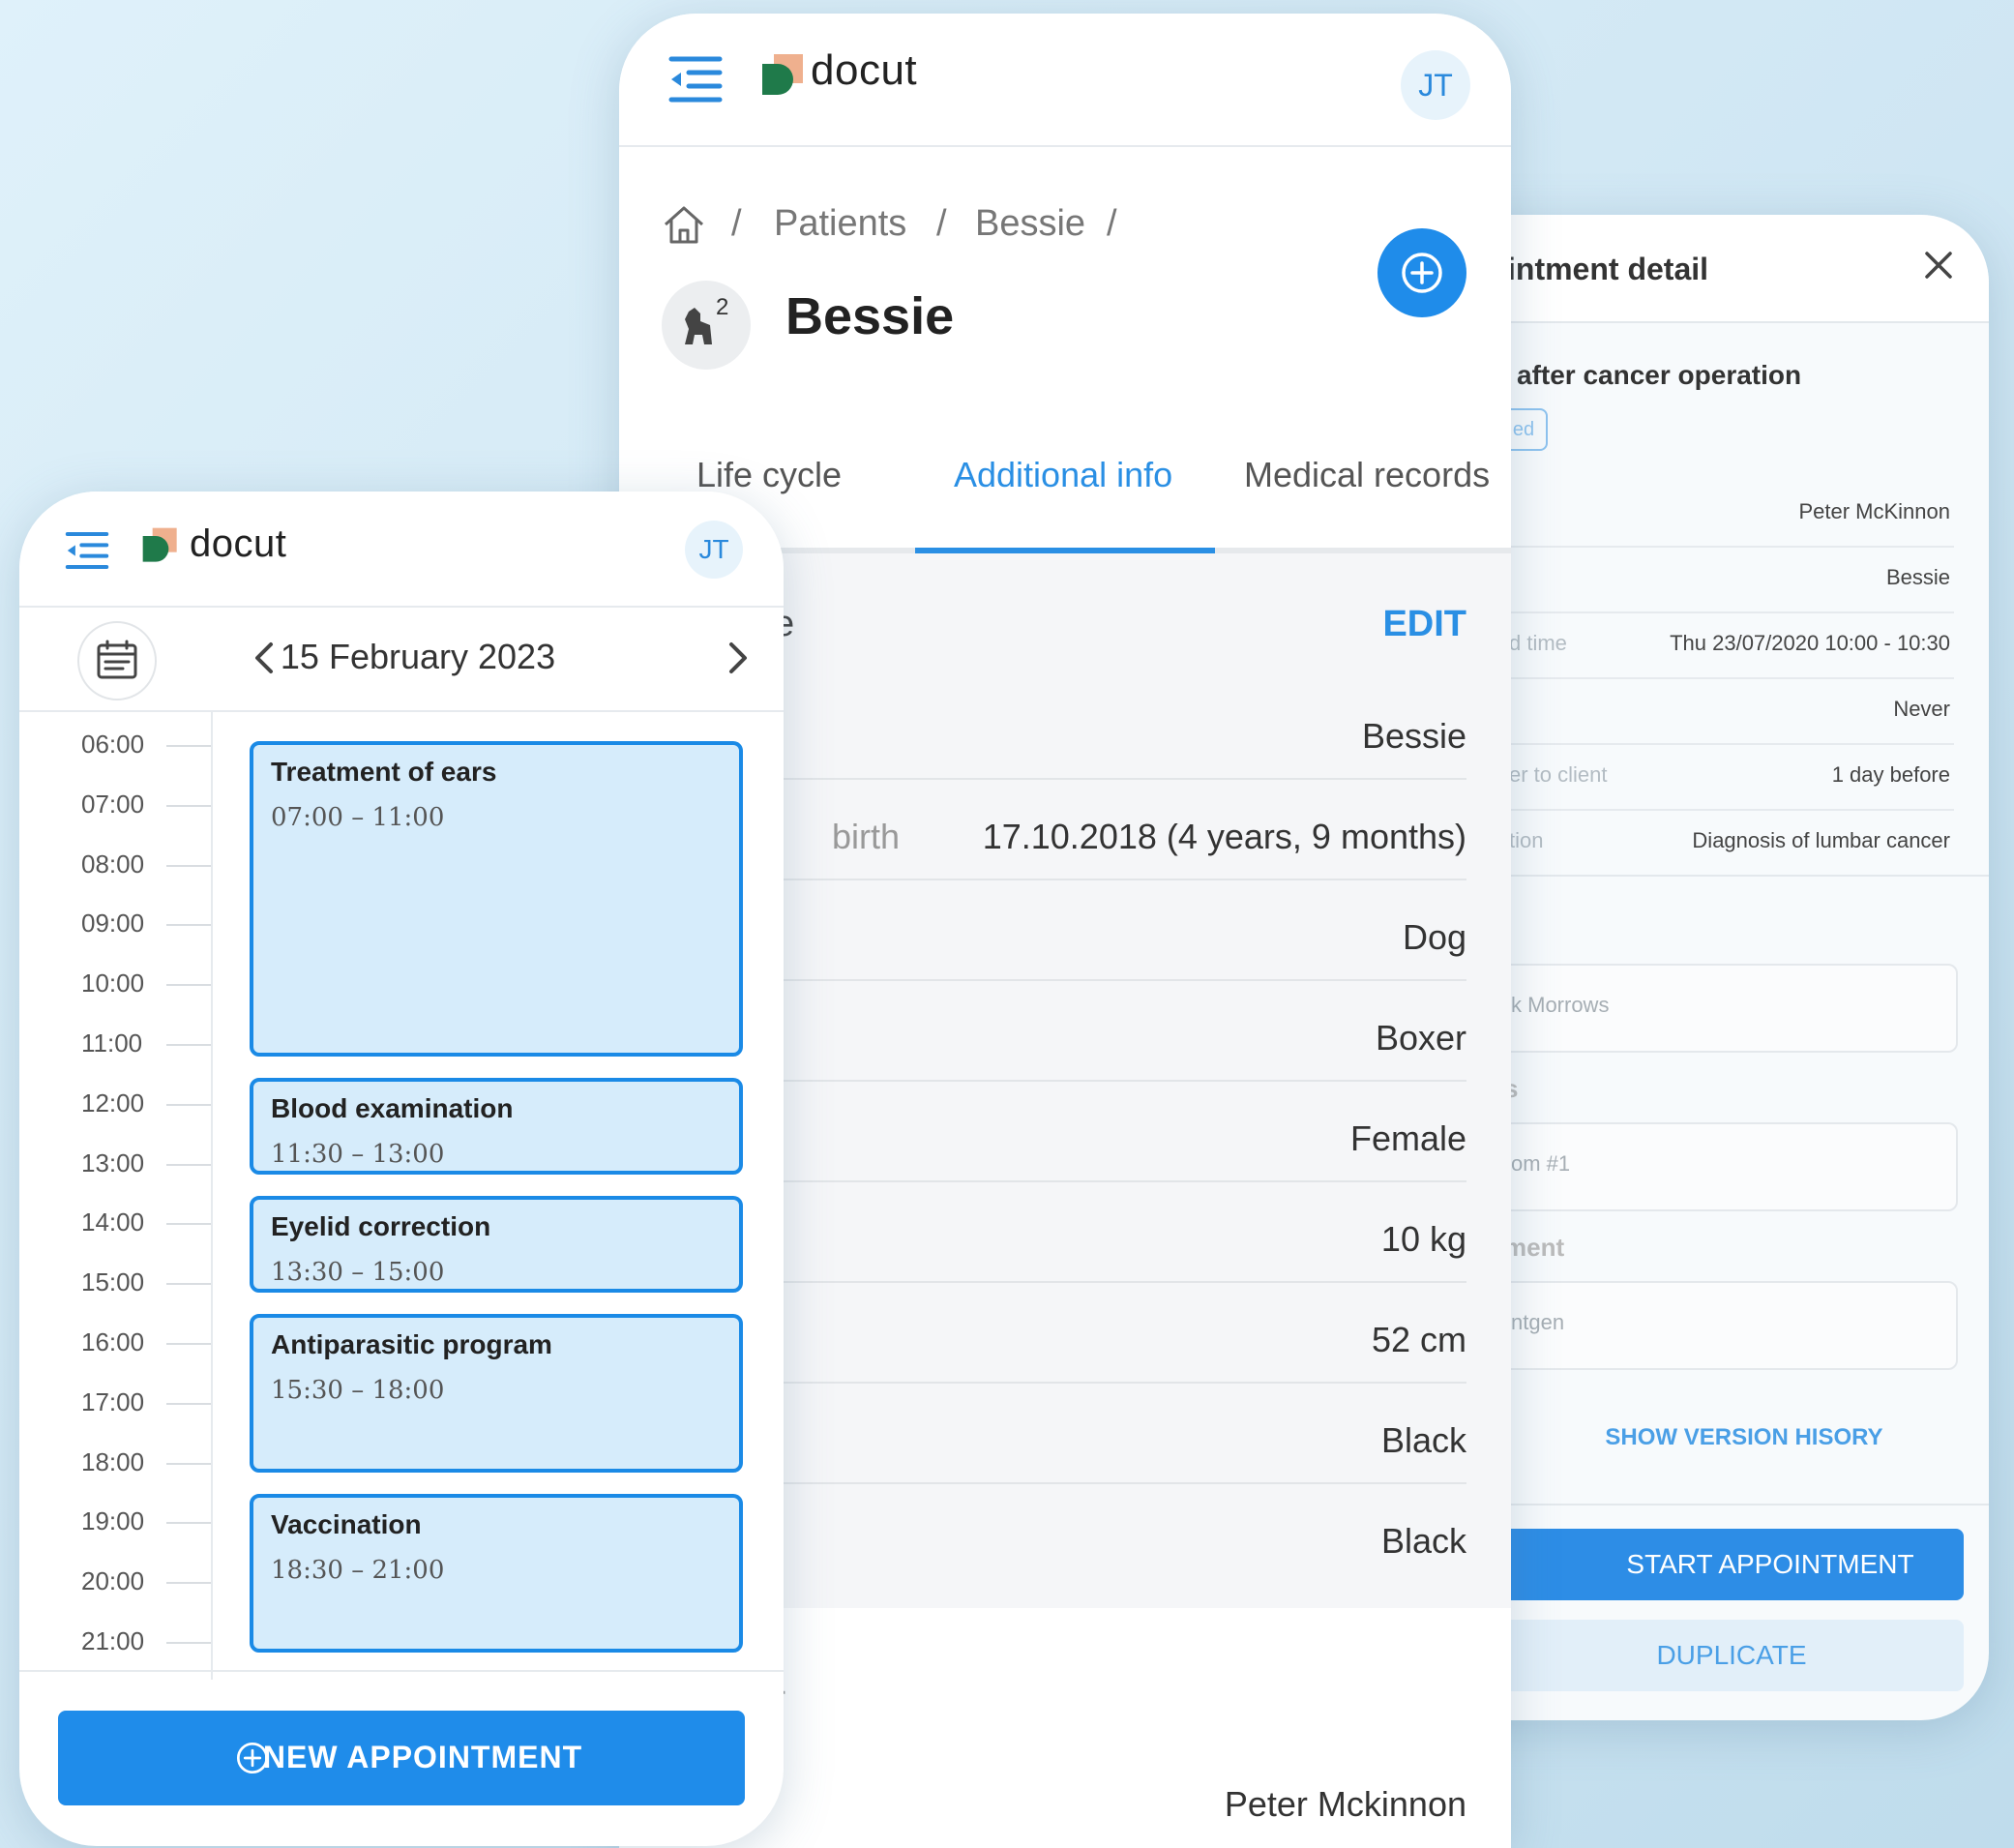  I want to click on edit-button: EDIT, so click(1424, 624).